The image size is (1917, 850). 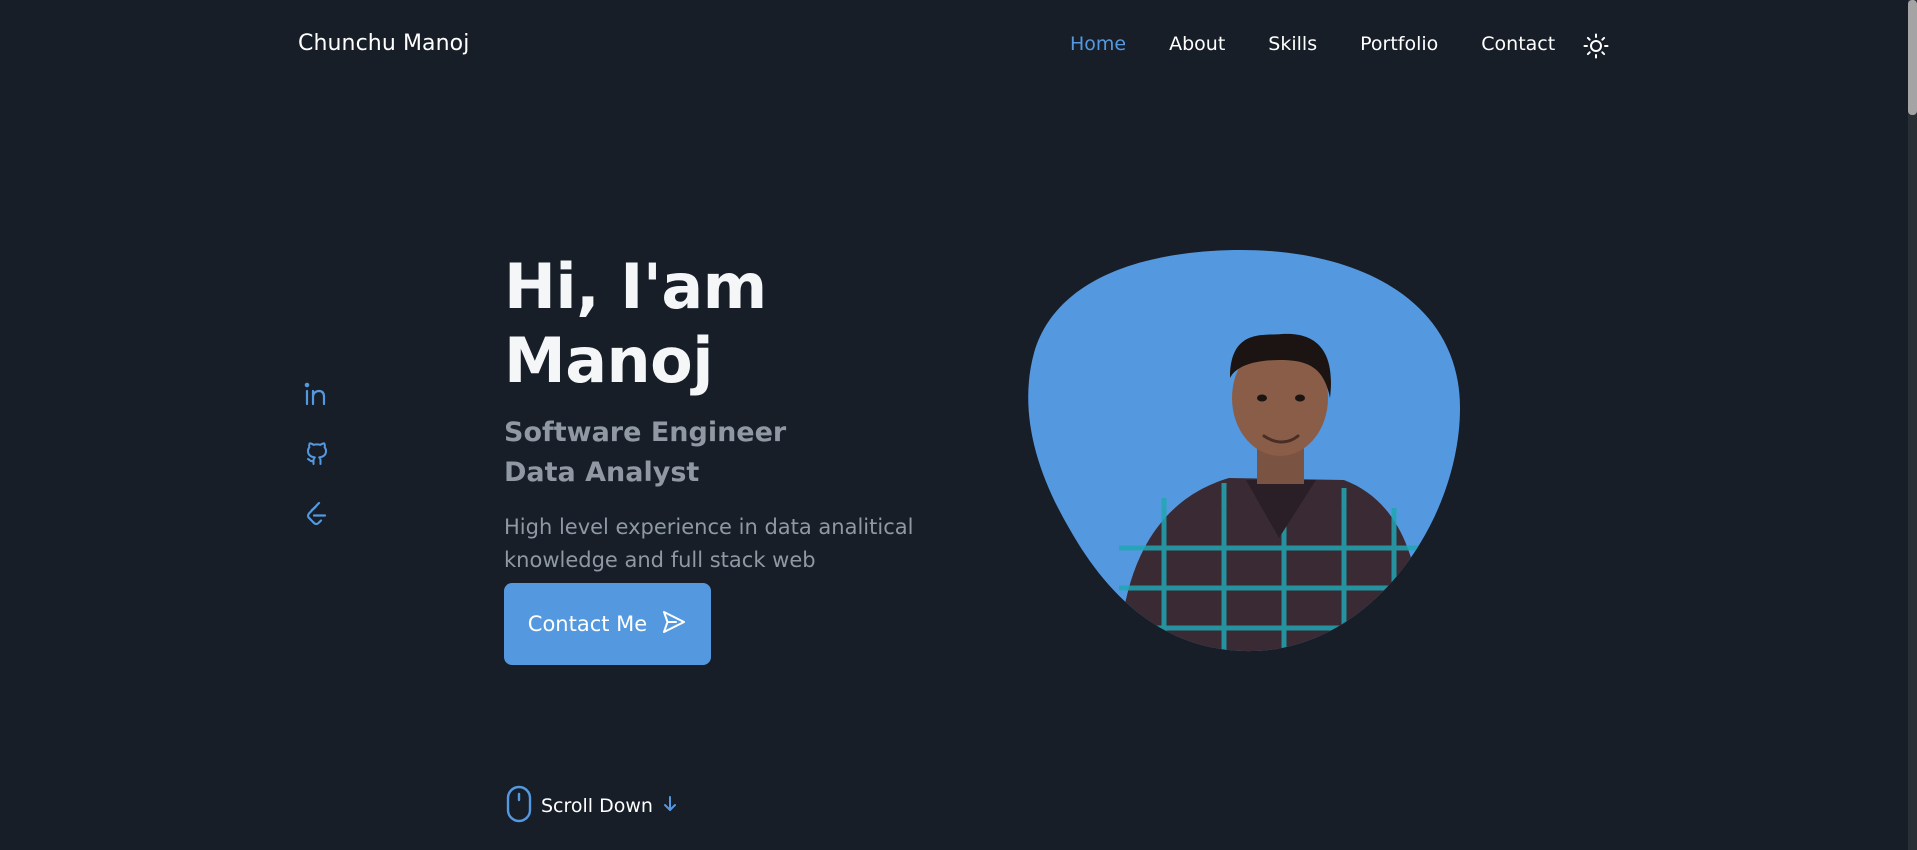 I want to click on subtitle-line-2: Data Analyst, so click(x=602, y=472).